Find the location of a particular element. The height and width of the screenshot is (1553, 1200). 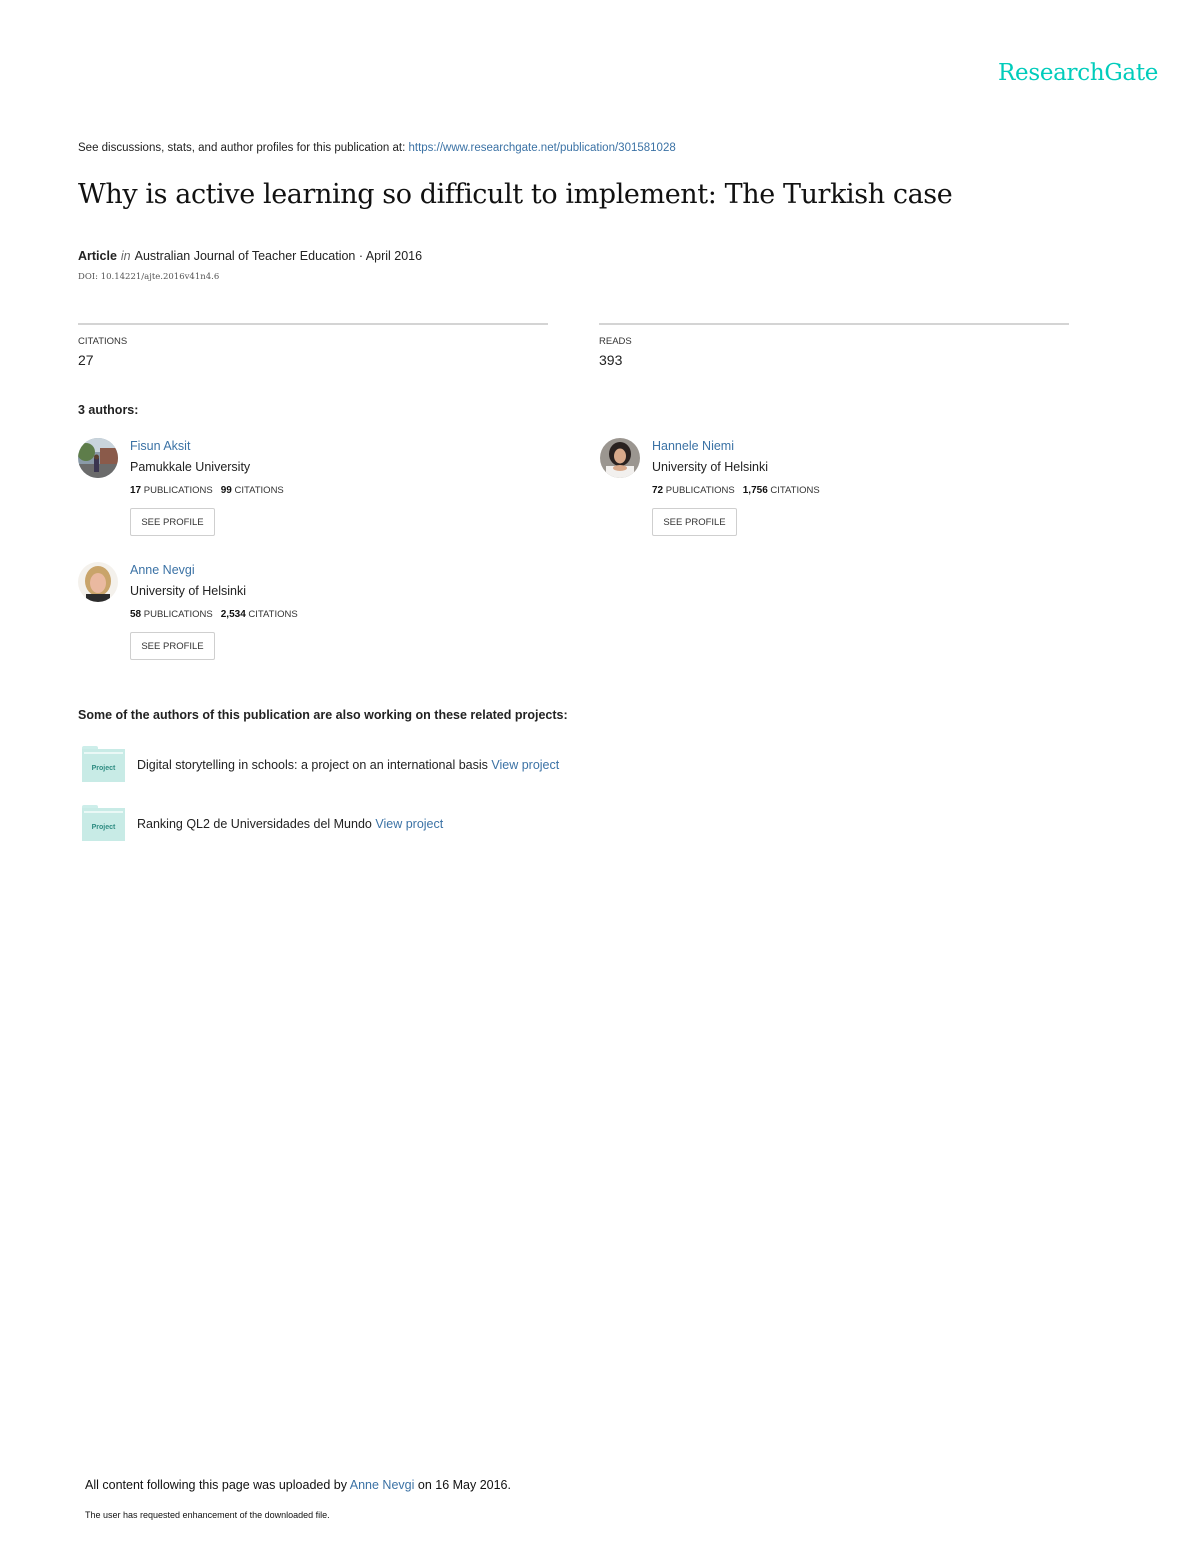

publications-count: 17 is located at coordinates (136, 490).